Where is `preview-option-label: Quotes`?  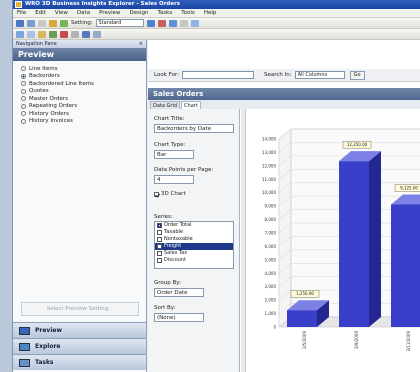
preview-option-label: Quotes is located at coordinates (39, 91).